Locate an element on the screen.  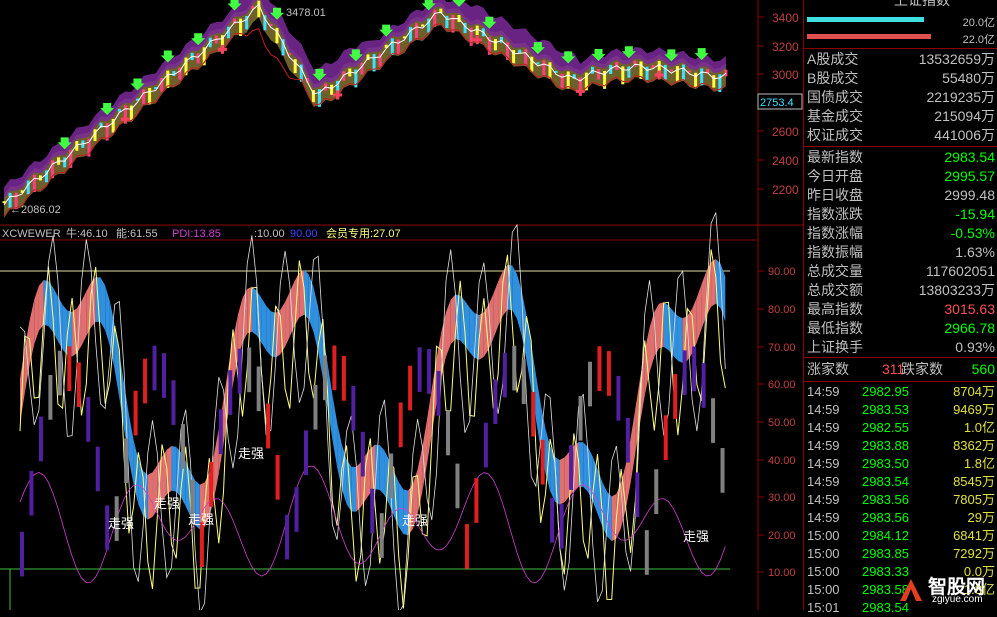
tick-row: 14:59 2983.88 8362万 is located at coordinates (900, 446).